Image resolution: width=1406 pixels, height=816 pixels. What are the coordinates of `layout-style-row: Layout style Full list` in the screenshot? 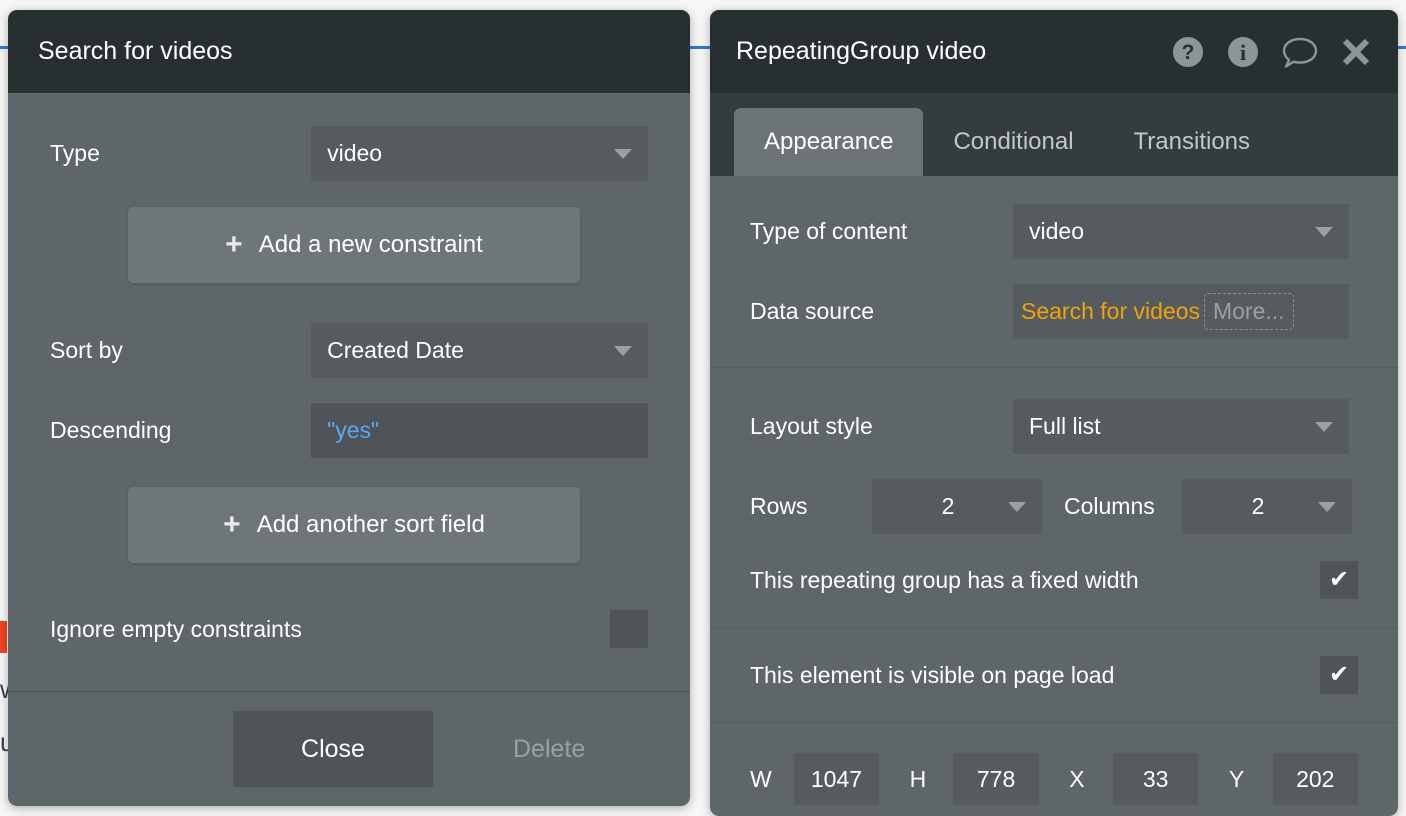 It's located at (1054, 426).